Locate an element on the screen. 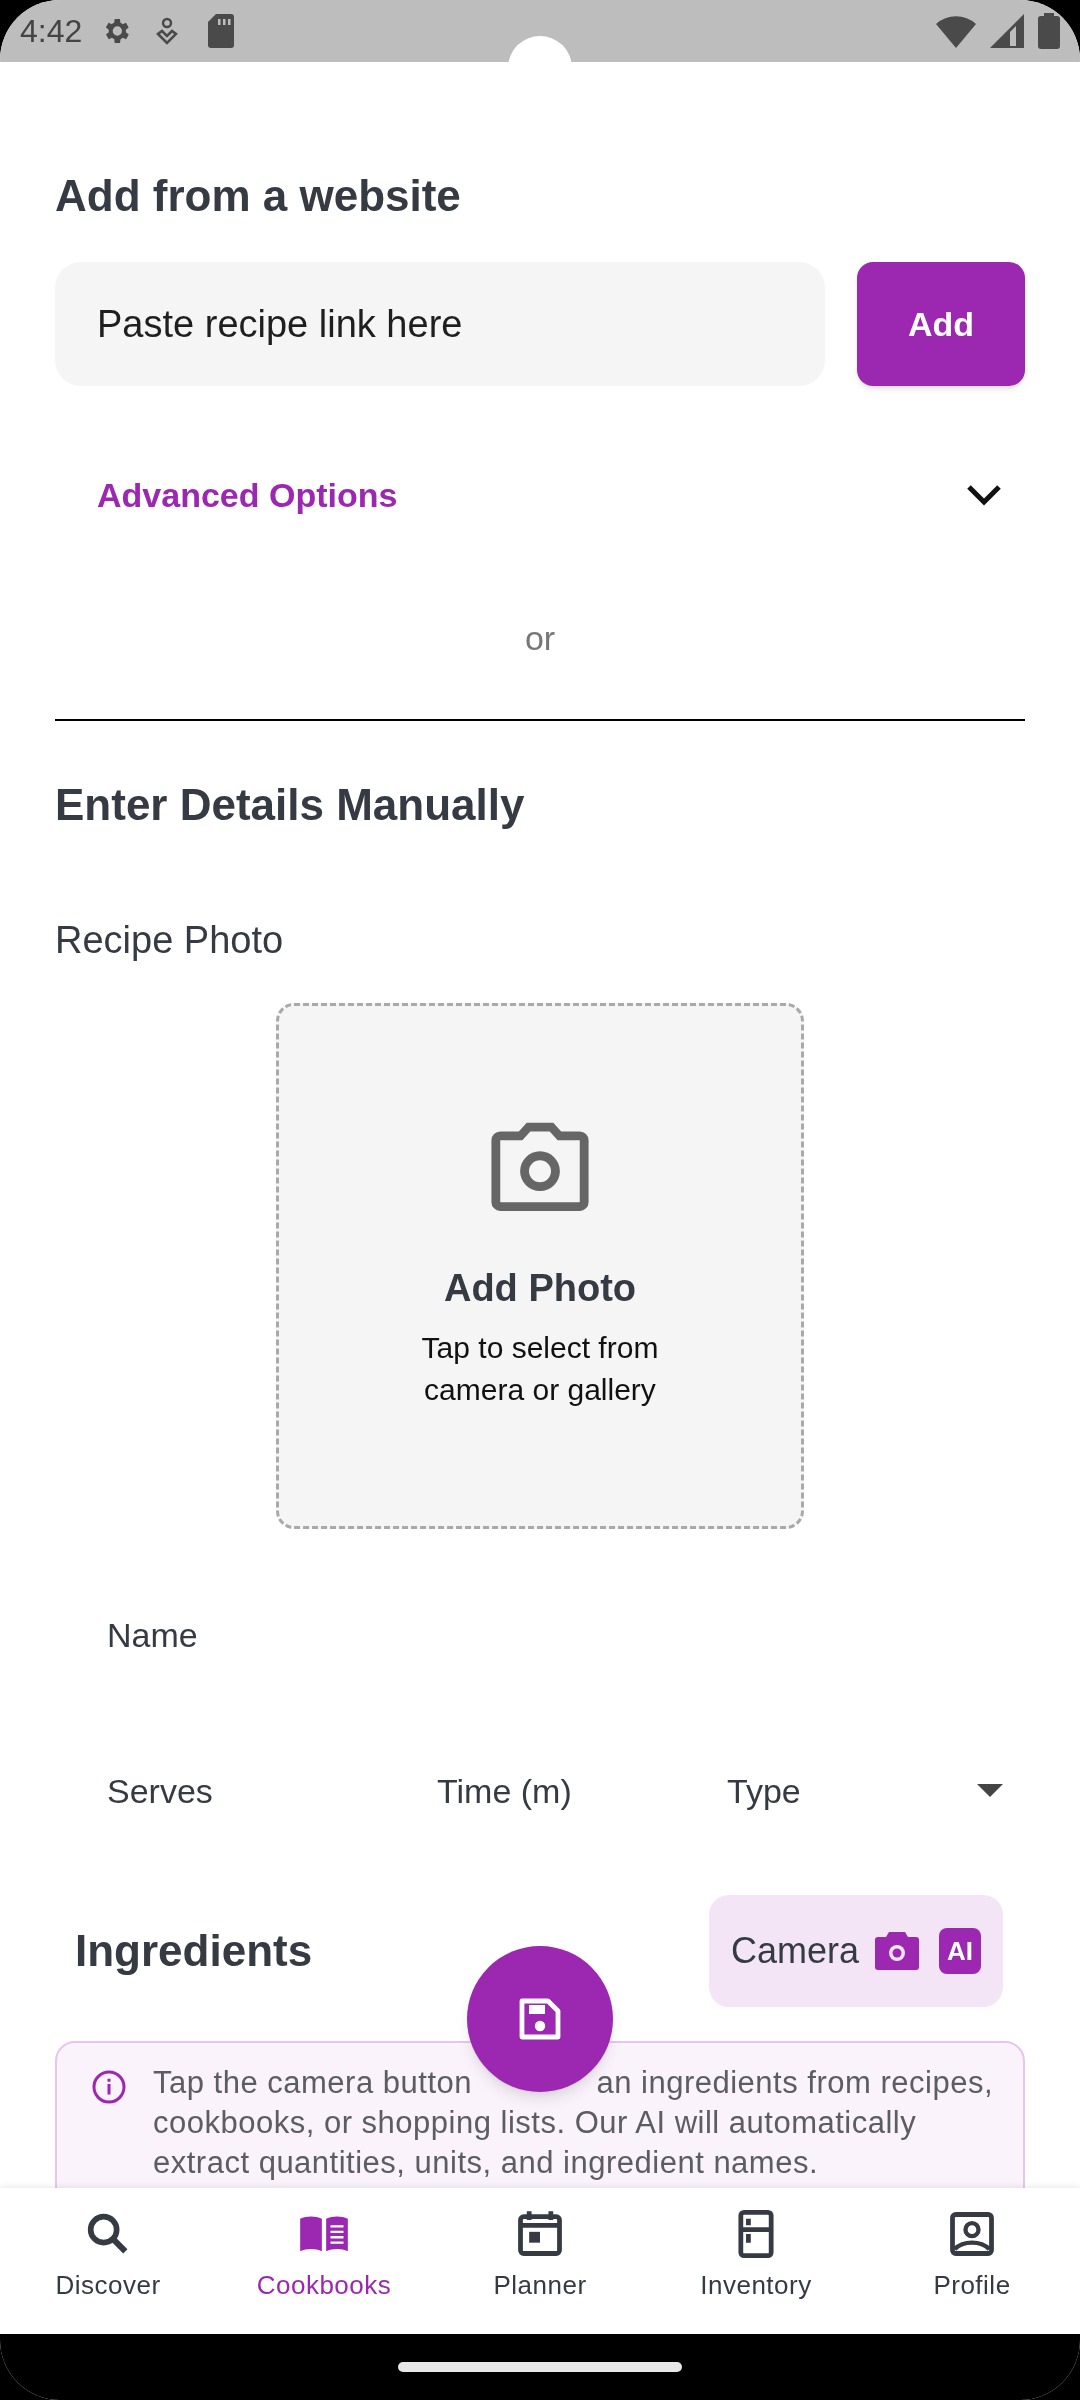 The height and width of the screenshot is (2400, 1080). advanced-options-toggle: Advanced Options is located at coordinates (540, 495).